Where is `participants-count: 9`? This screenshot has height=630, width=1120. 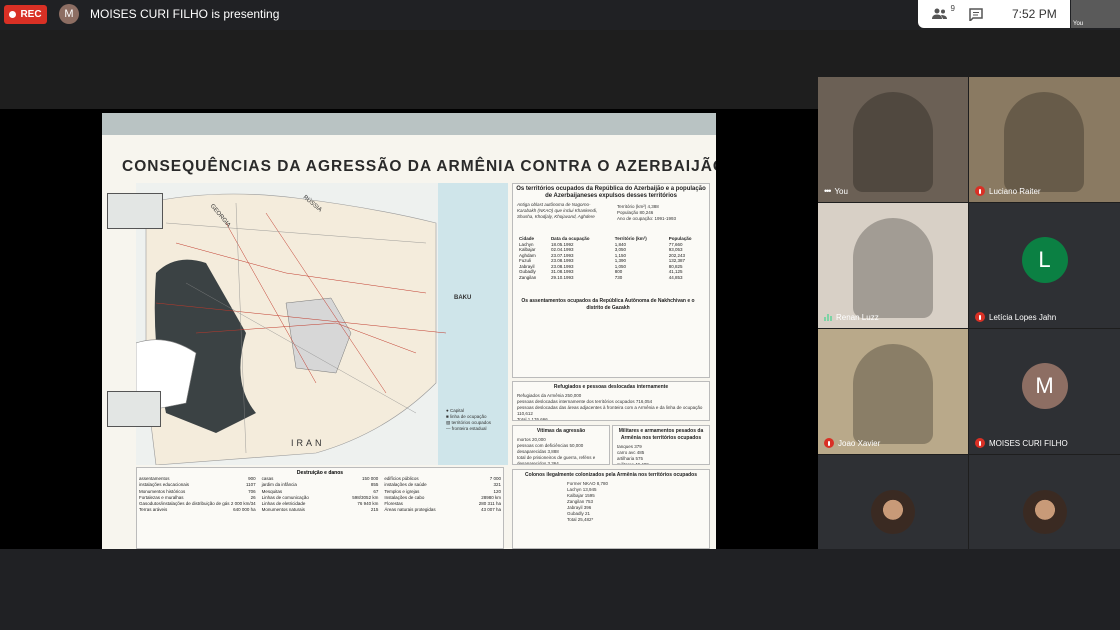
participants-count: 9 is located at coordinates (952, 8).